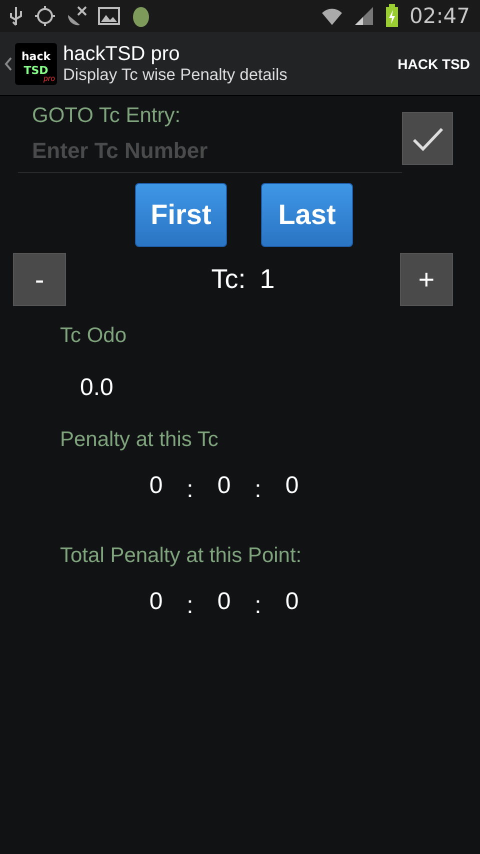  I want to click on logo-text: pro, so click(49, 78).